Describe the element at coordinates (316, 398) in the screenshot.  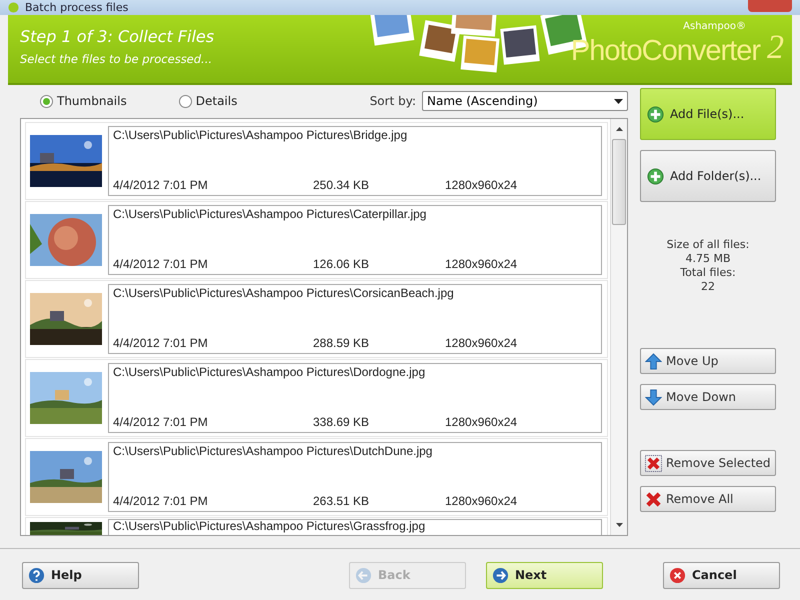
I see `file-item: C:\Users\Public\Pictures\Ashampoo Pictures\Dordogne.jpg 4/4/2012 7:01 PM 338.69 KB 1280x960x24` at that location.